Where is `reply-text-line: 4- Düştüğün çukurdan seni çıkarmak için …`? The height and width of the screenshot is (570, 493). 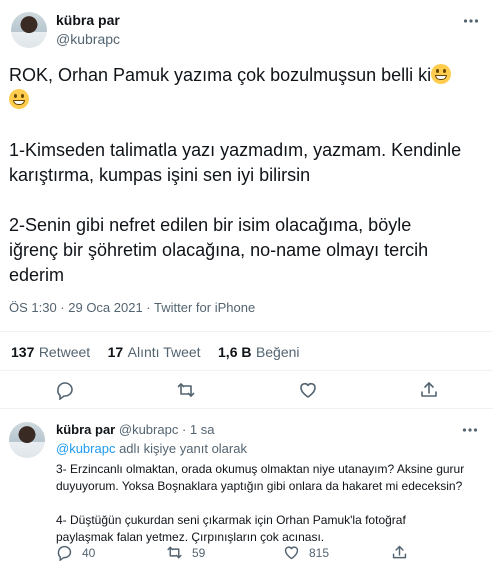
reply-text-line: 4- Düştüğün çukurdan seni çıkarmak için … is located at coordinates (231, 520).